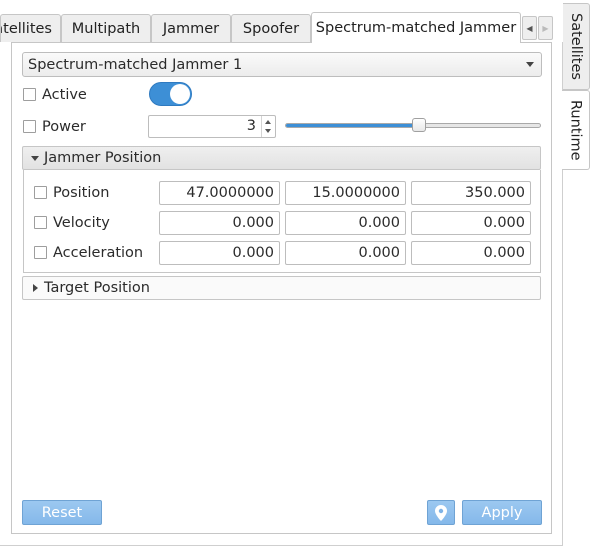 The image size is (591, 547). Describe the element at coordinates (345, 193) in the screenshot. I see `position-y-field: 15.0000000` at that location.